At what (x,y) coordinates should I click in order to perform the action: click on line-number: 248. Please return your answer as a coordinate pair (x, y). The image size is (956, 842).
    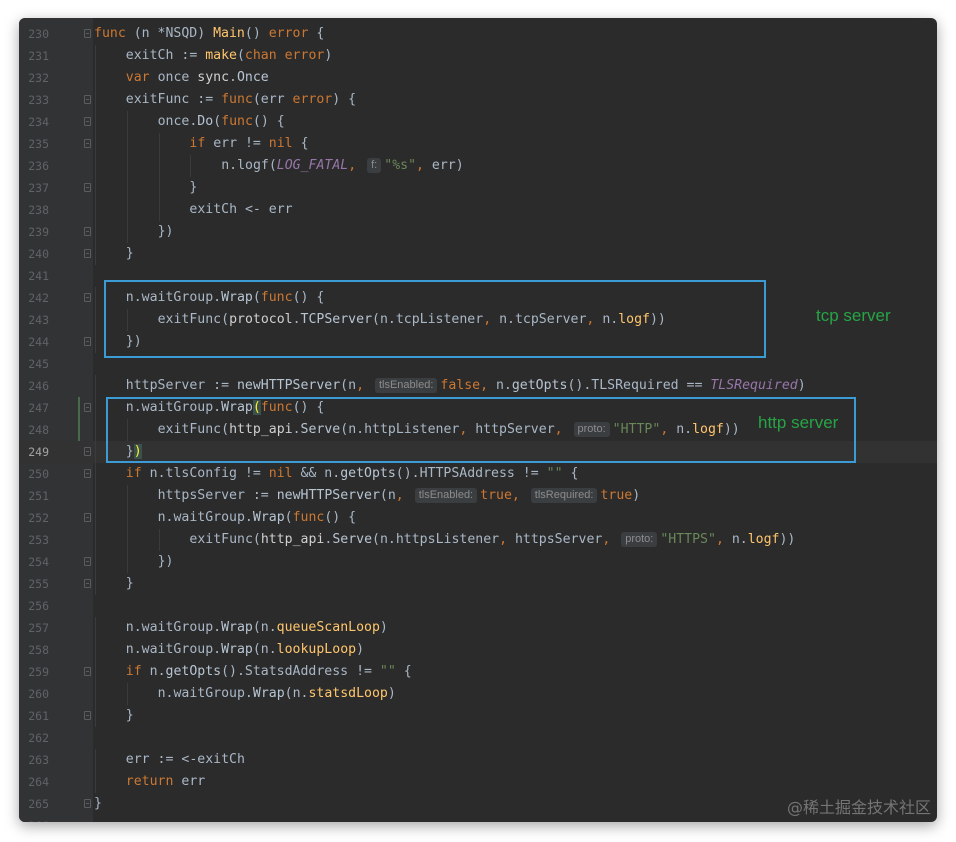
    Looking at the image, I should click on (34, 430).